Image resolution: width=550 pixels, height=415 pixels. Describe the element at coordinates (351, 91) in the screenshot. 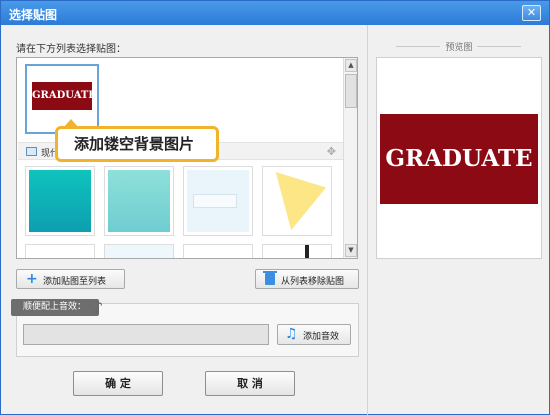

I see `scroll-thumb` at that location.